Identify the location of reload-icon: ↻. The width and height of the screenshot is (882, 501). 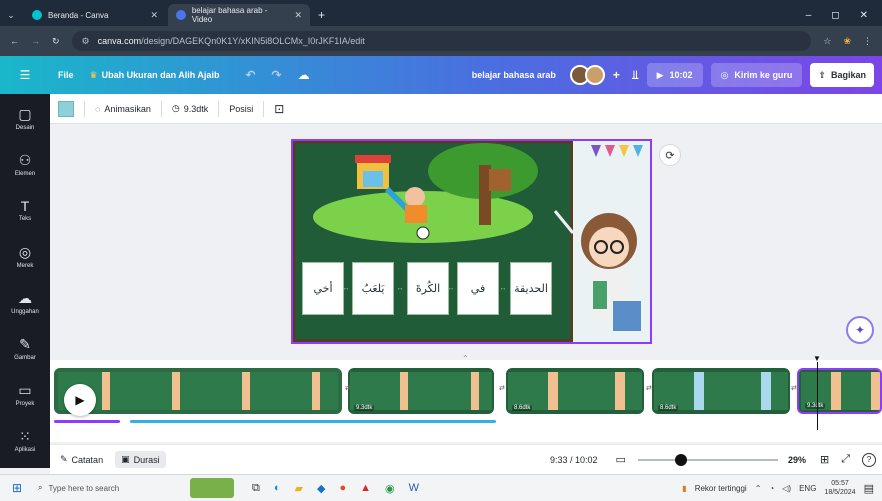
(56, 41).